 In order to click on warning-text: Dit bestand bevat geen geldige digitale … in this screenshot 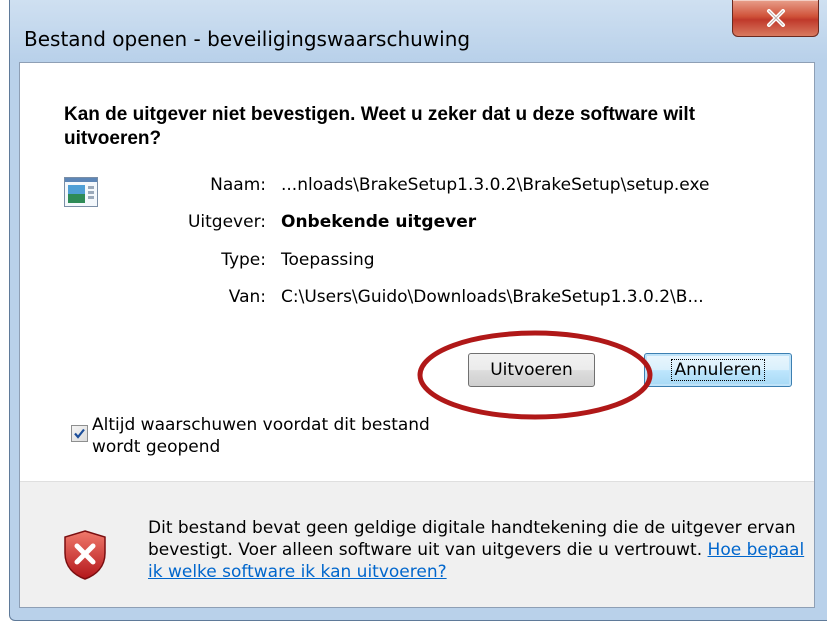, I will do `click(472, 539)`.